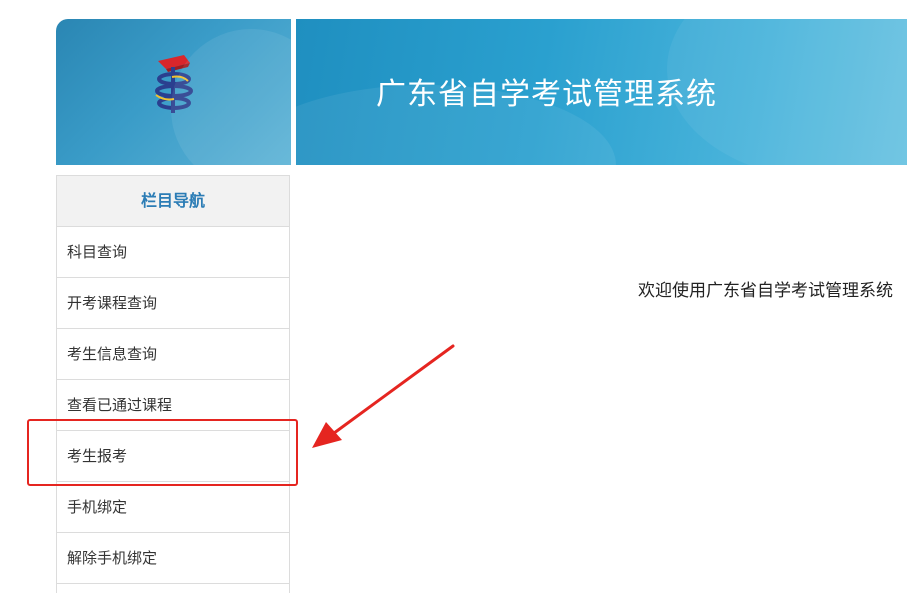  I want to click on exam-logo-icon, so click(174, 84).